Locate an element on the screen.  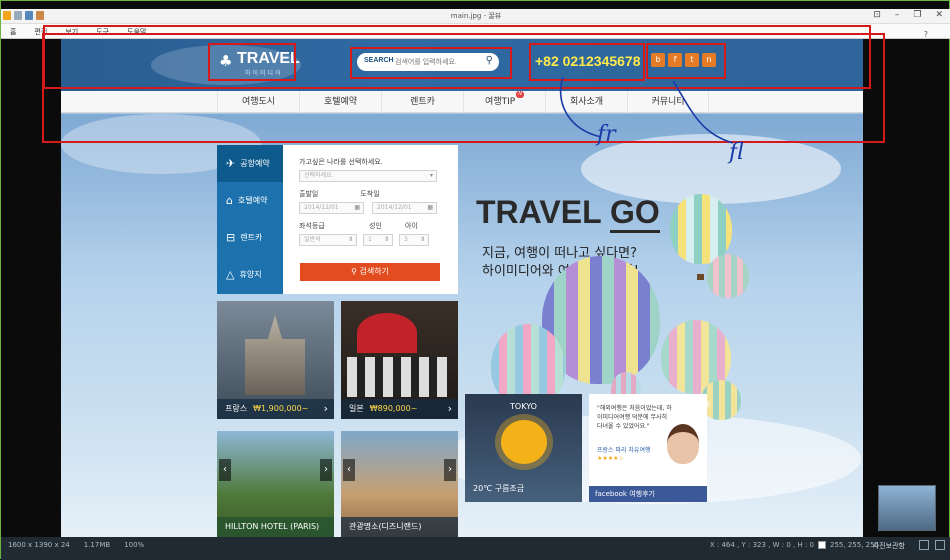
annotation-arrow-right is located at coordinates (703, 112).